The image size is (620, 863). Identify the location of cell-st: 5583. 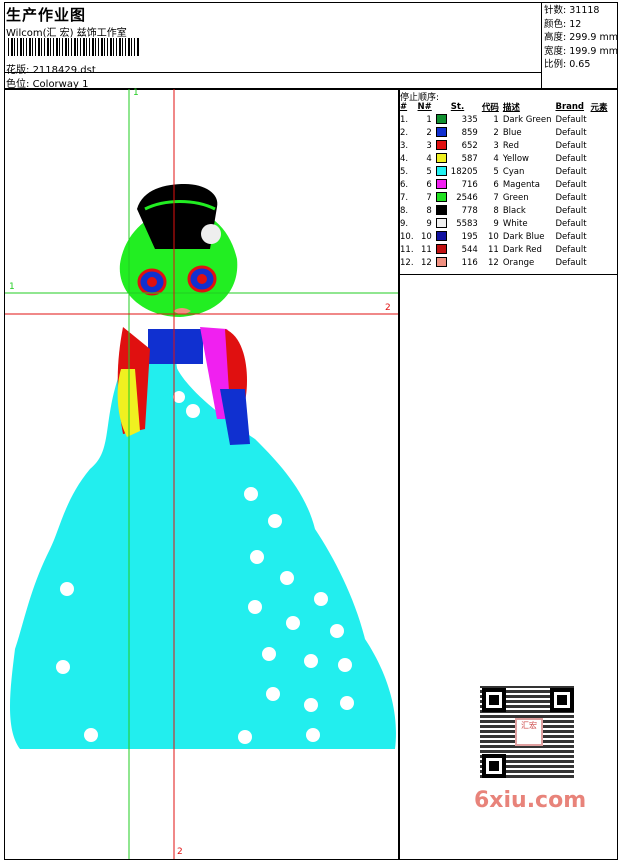
(467, 223).